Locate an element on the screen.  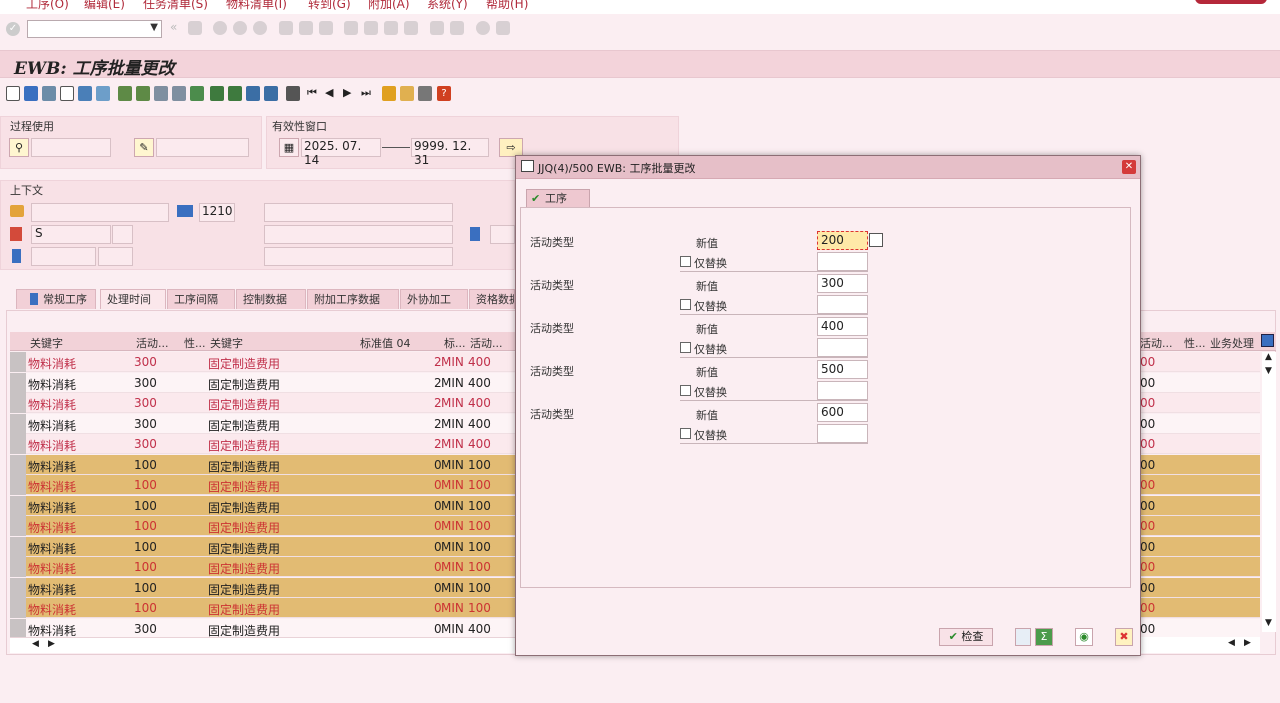
col-keyword: 关键字 is located at coordinates (46, 343).